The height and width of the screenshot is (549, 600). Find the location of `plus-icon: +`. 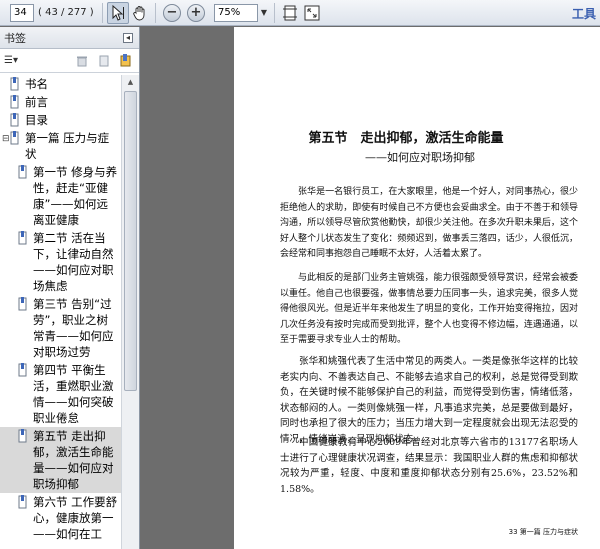

plus-icon: + is located at coordinates (196, 12).